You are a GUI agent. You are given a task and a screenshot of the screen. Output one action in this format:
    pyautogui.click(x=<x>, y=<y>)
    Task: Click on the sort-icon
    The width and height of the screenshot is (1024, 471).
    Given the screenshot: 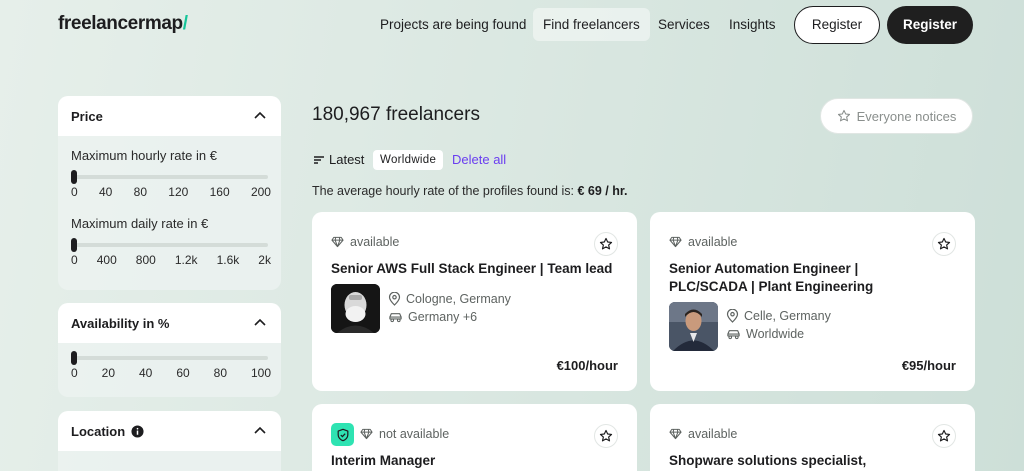 What is the action you would take?
    pyautogui.click(x=319, y=159)
    